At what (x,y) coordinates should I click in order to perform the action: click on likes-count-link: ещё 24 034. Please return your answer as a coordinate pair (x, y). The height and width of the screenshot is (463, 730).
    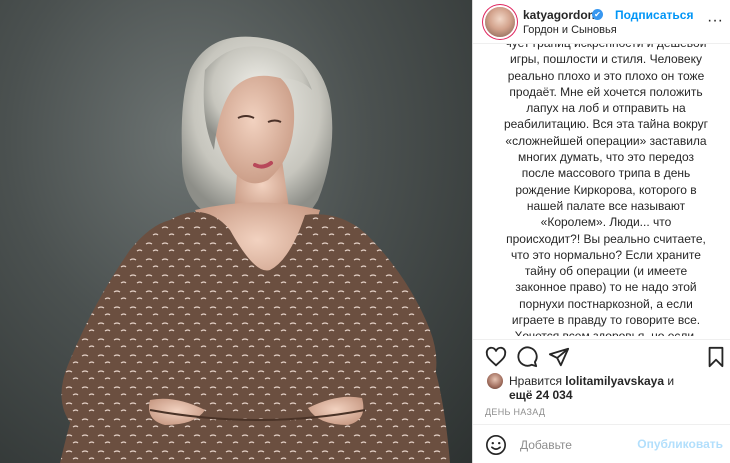
    Looking at the image, I should click on (541, 395).